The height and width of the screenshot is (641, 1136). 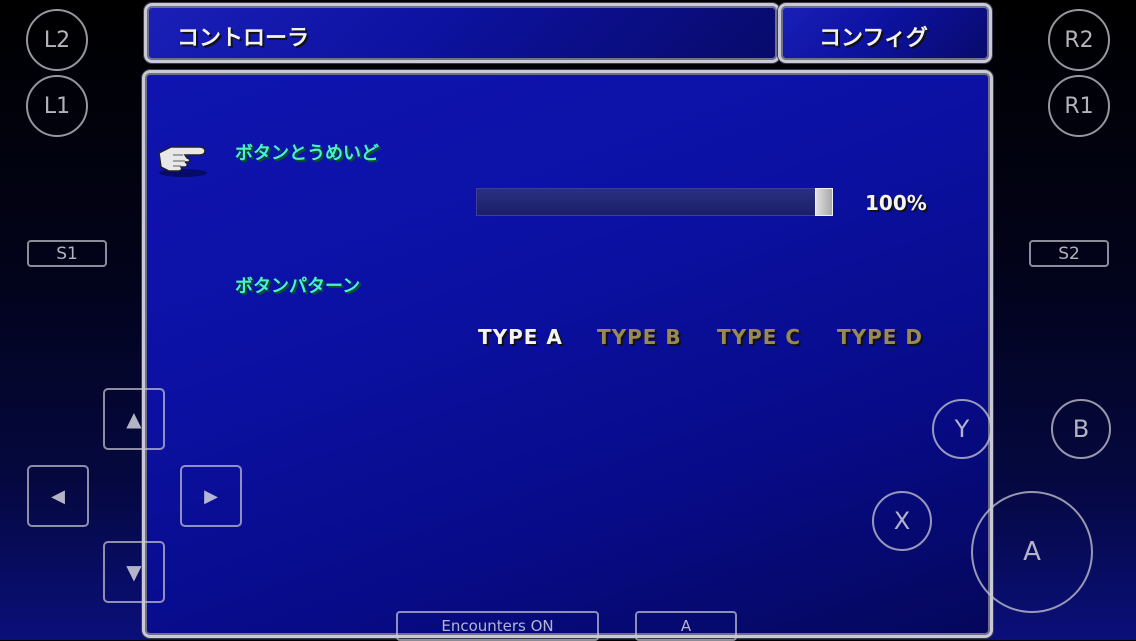 What do you see at coordinates (57, 40) in the screenshot?
I see `l2-button: L2` at bounding box center [57, 40].